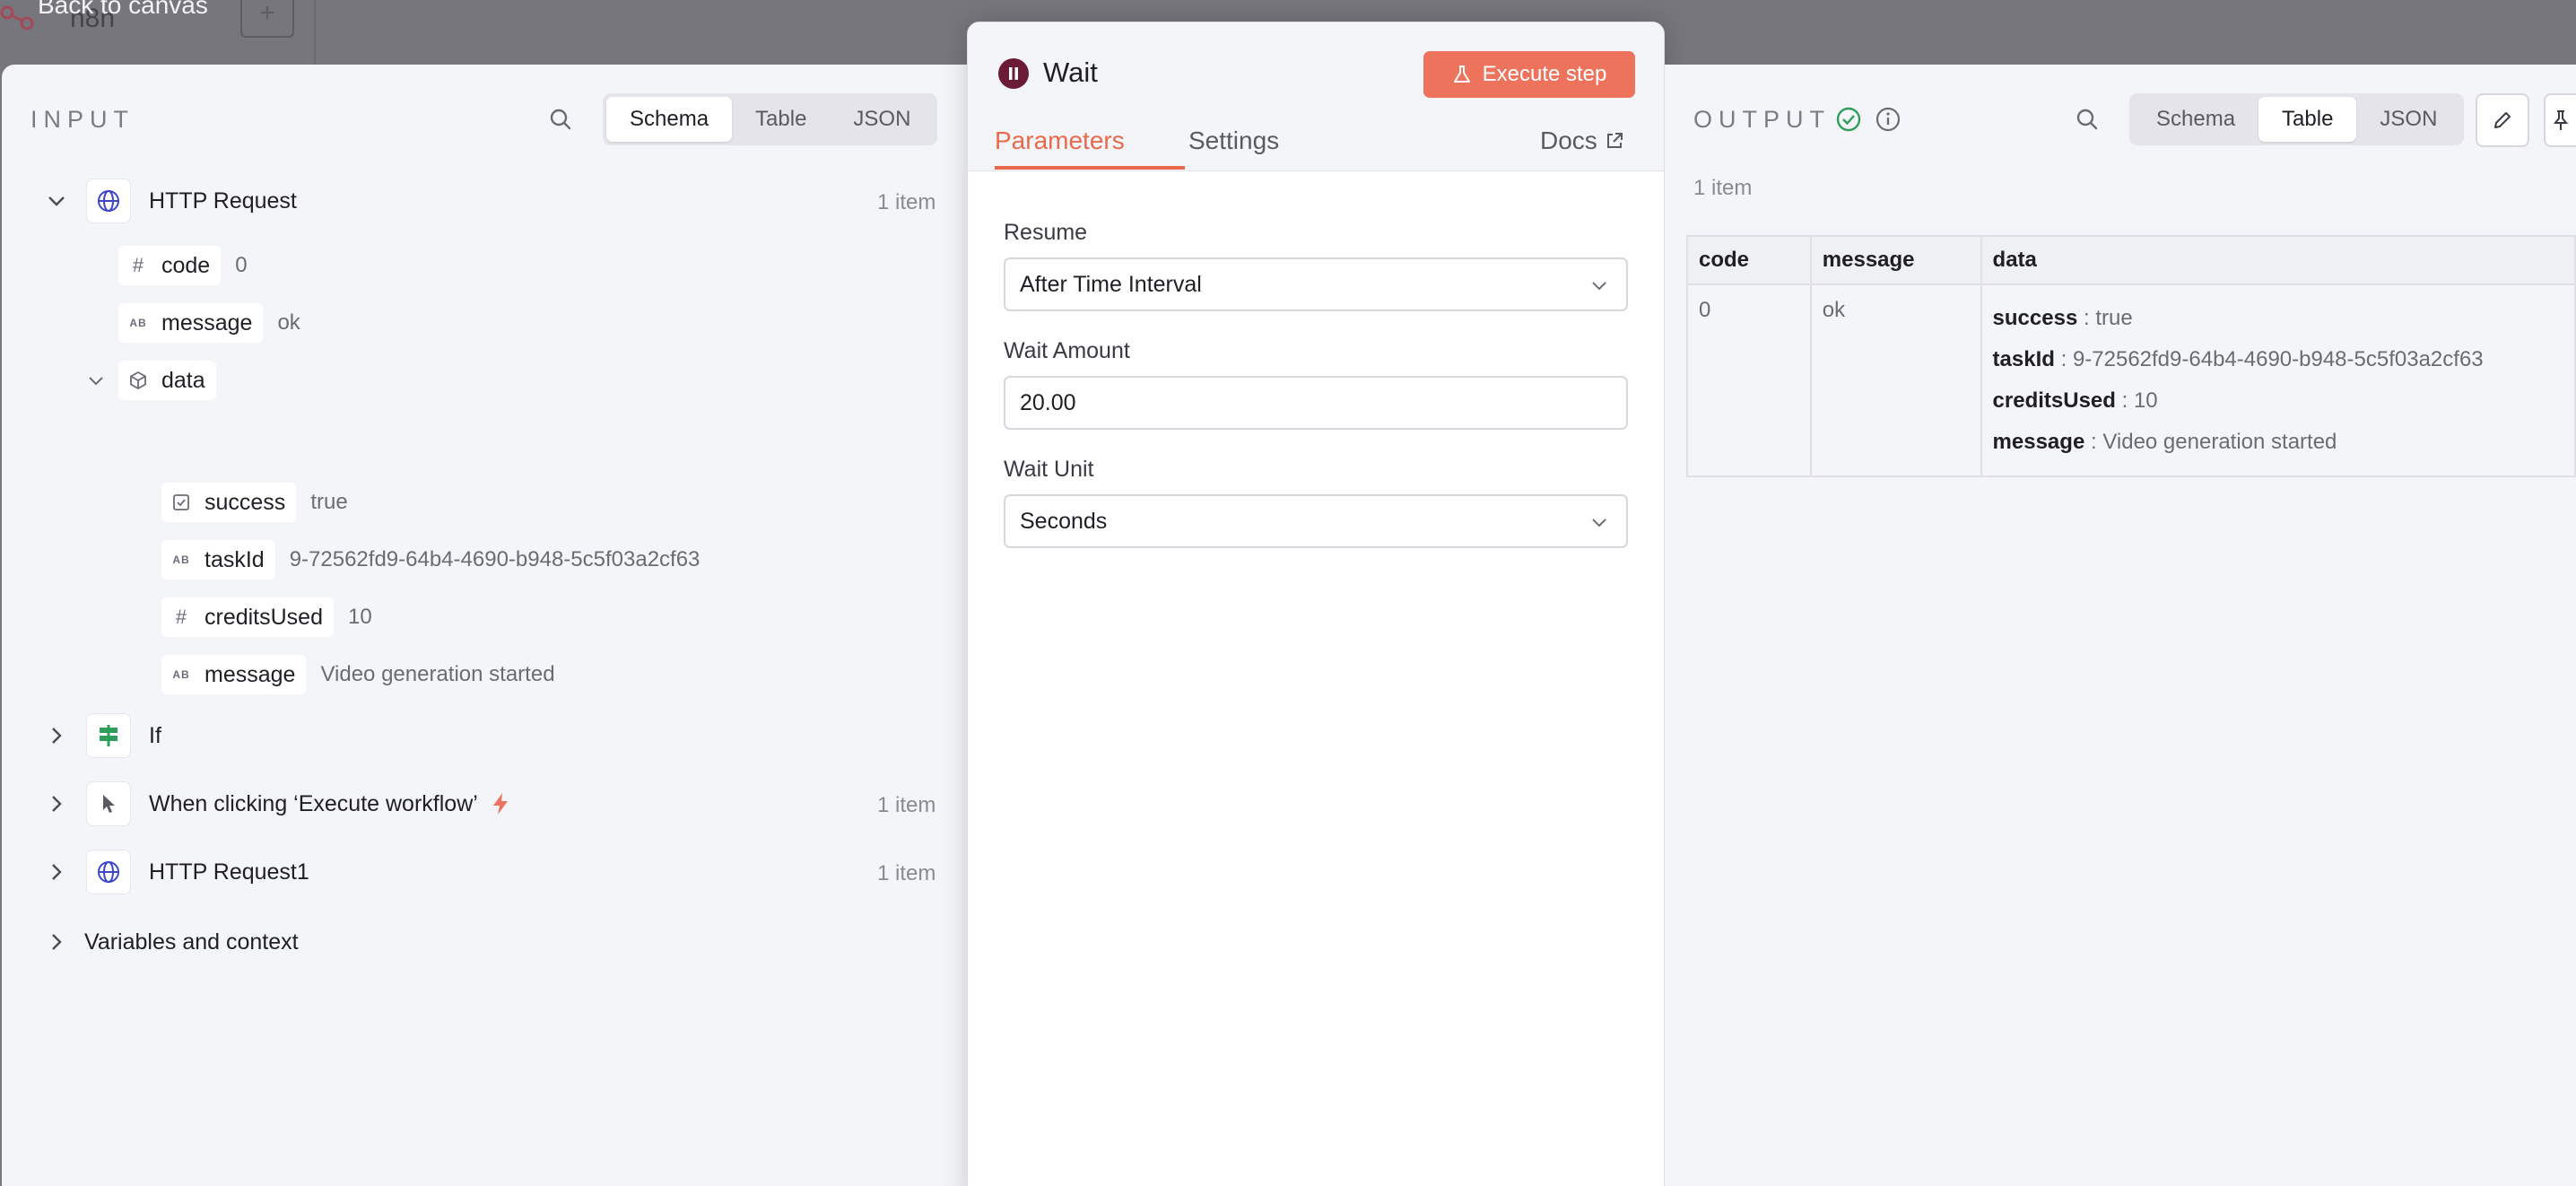  Describe the element at coordinates (2164, 442) in the screenshot. I see `data-entry: message : Video generation started` at that location.